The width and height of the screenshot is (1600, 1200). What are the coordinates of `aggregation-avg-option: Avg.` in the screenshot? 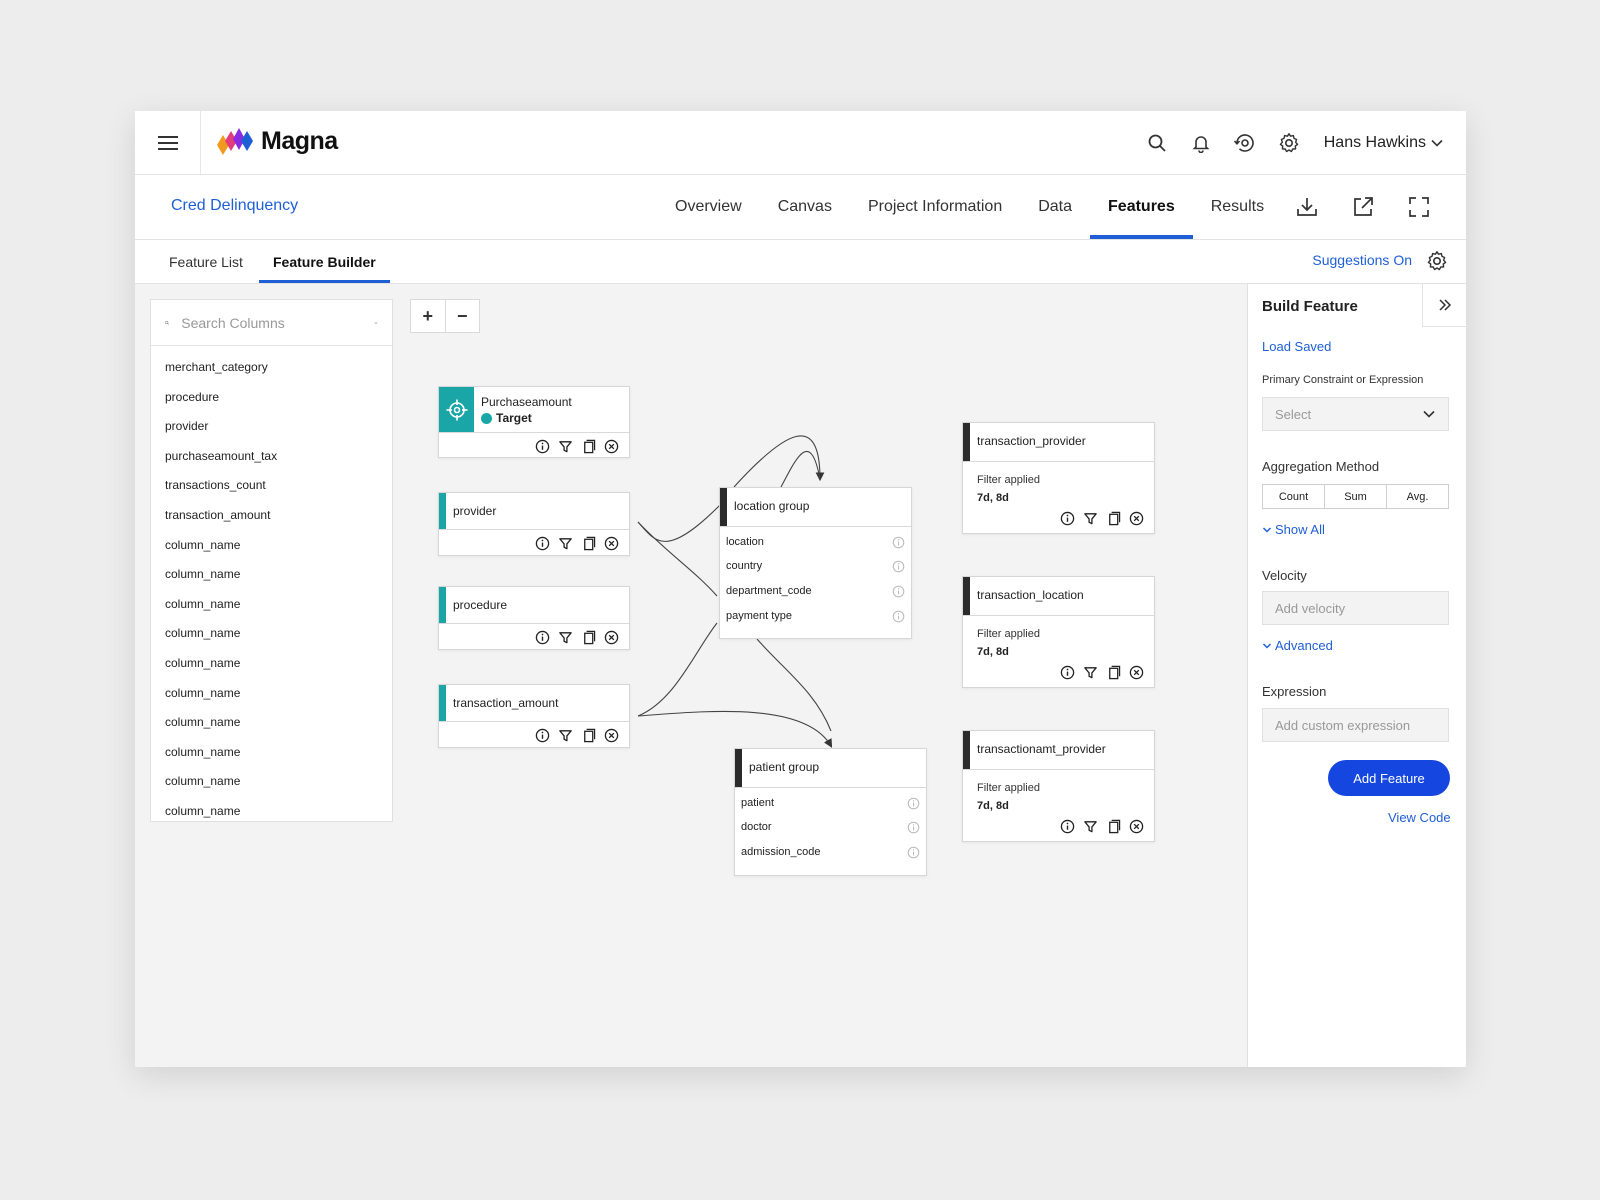 It's located at (1417, 496).